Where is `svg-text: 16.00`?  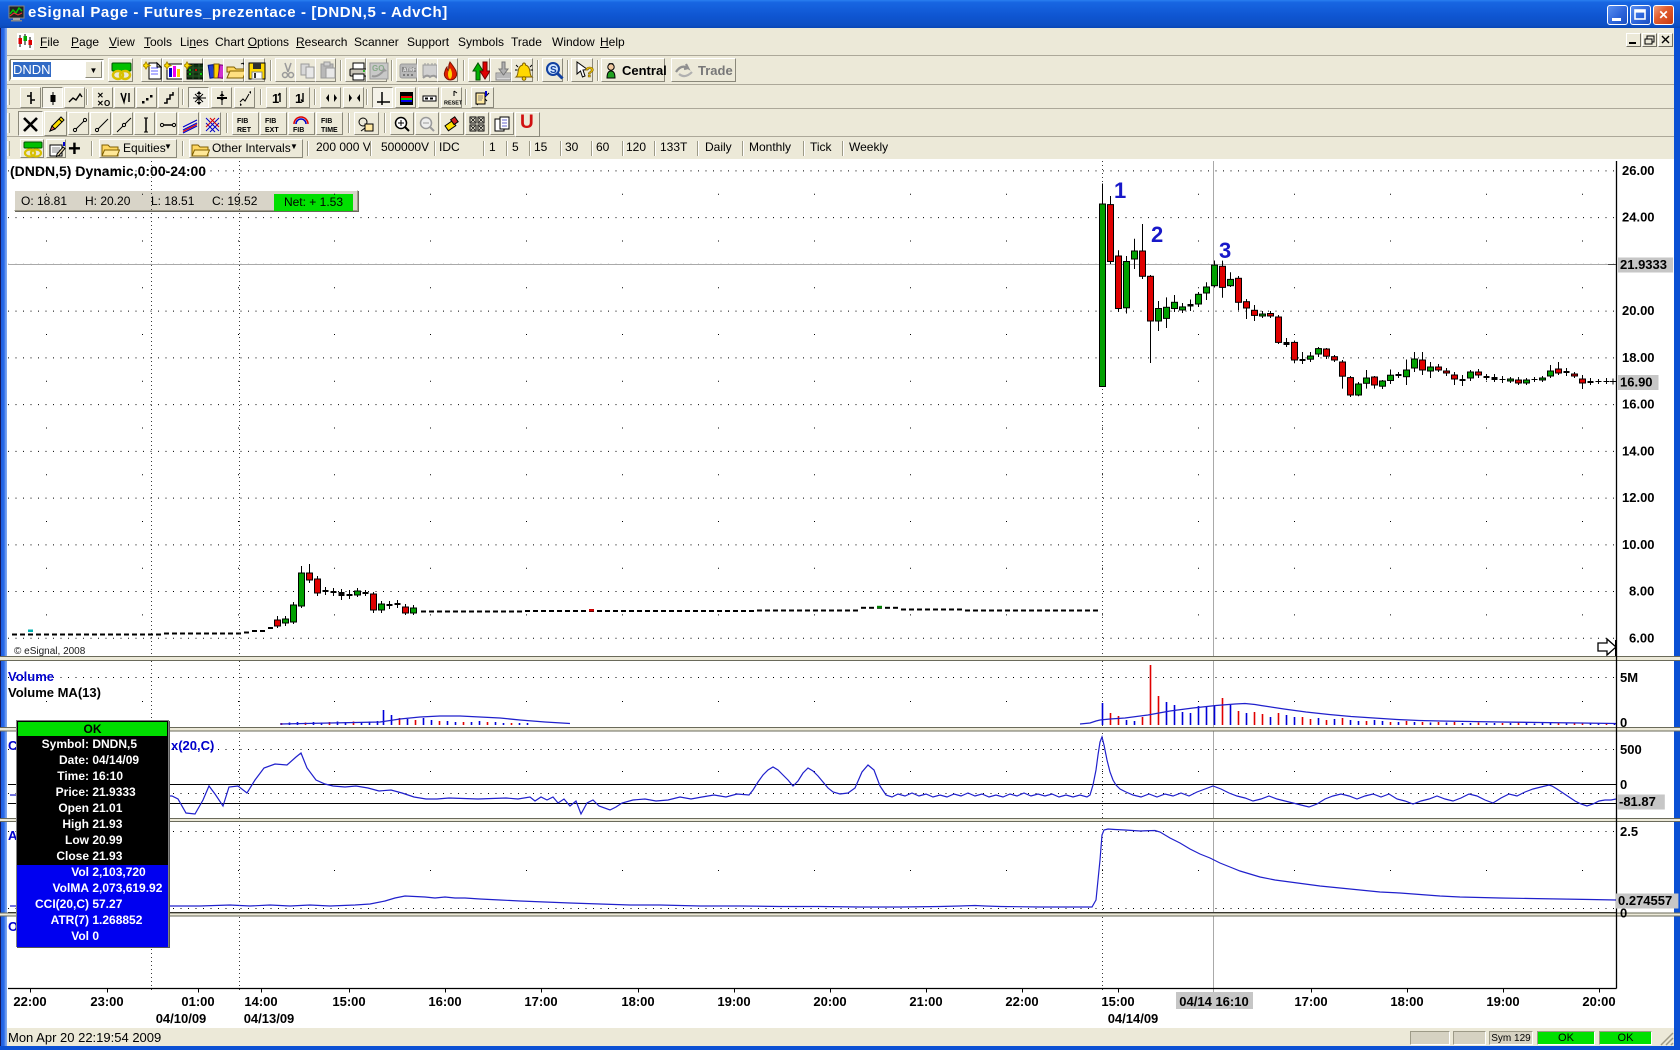
svg-text: 16.00 is located at coordinates (1638, 404).